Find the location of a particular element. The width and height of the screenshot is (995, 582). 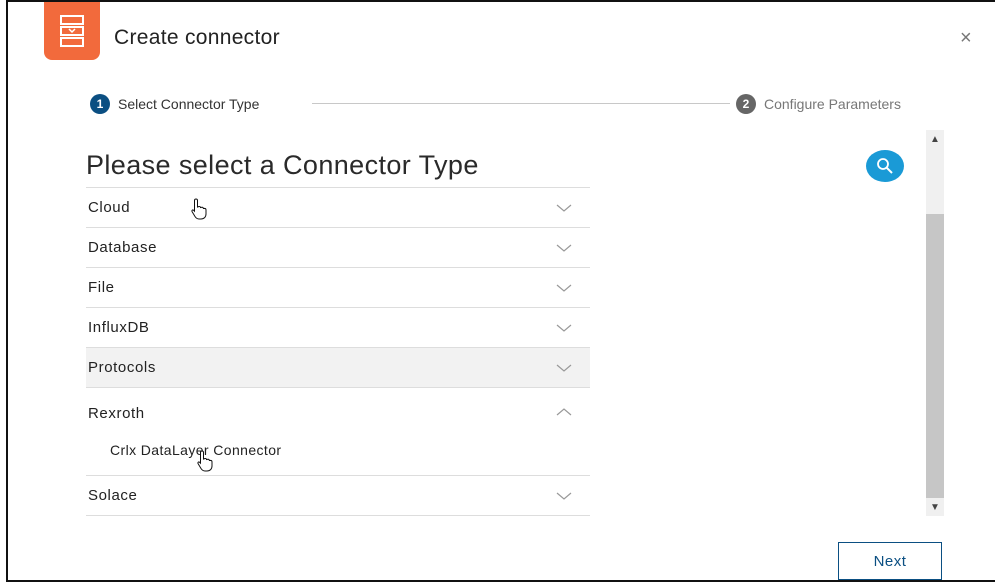

scrollbar-thumb is located at coordinates (935, 356).